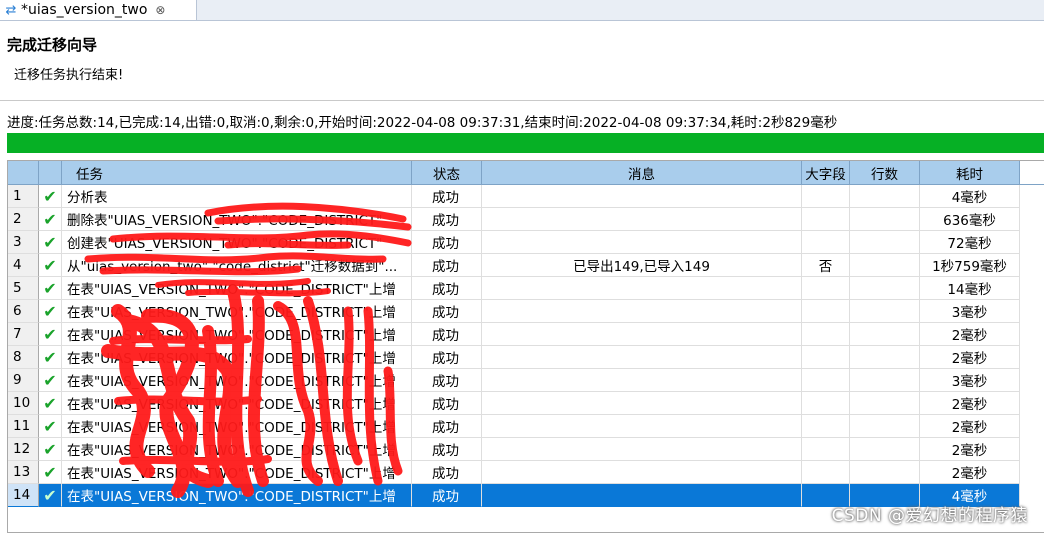  I want to click on big-field-cell: 否, so click(826, 265).